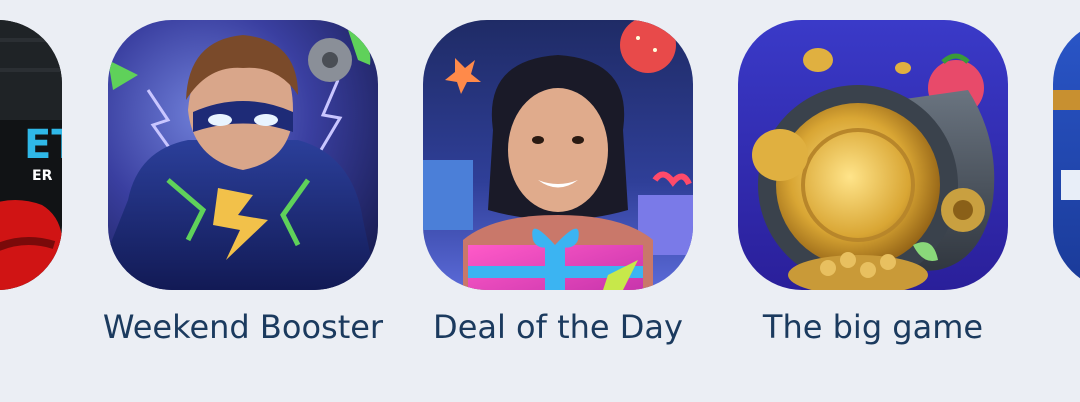 The height and width of the screenshot is (402, 1080). I want to click on promo-card-partial-left: ET ER, so click(31, 155).